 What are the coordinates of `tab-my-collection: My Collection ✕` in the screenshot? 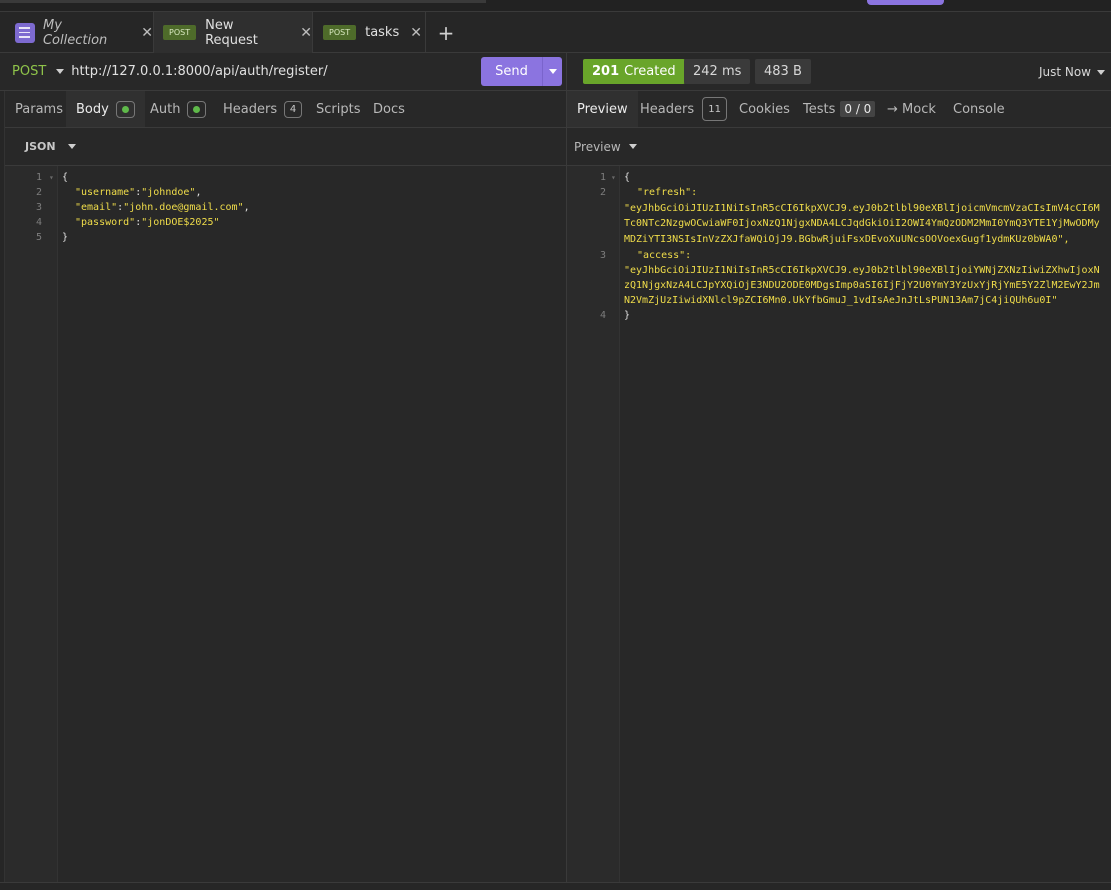 It's located at (77, 32).